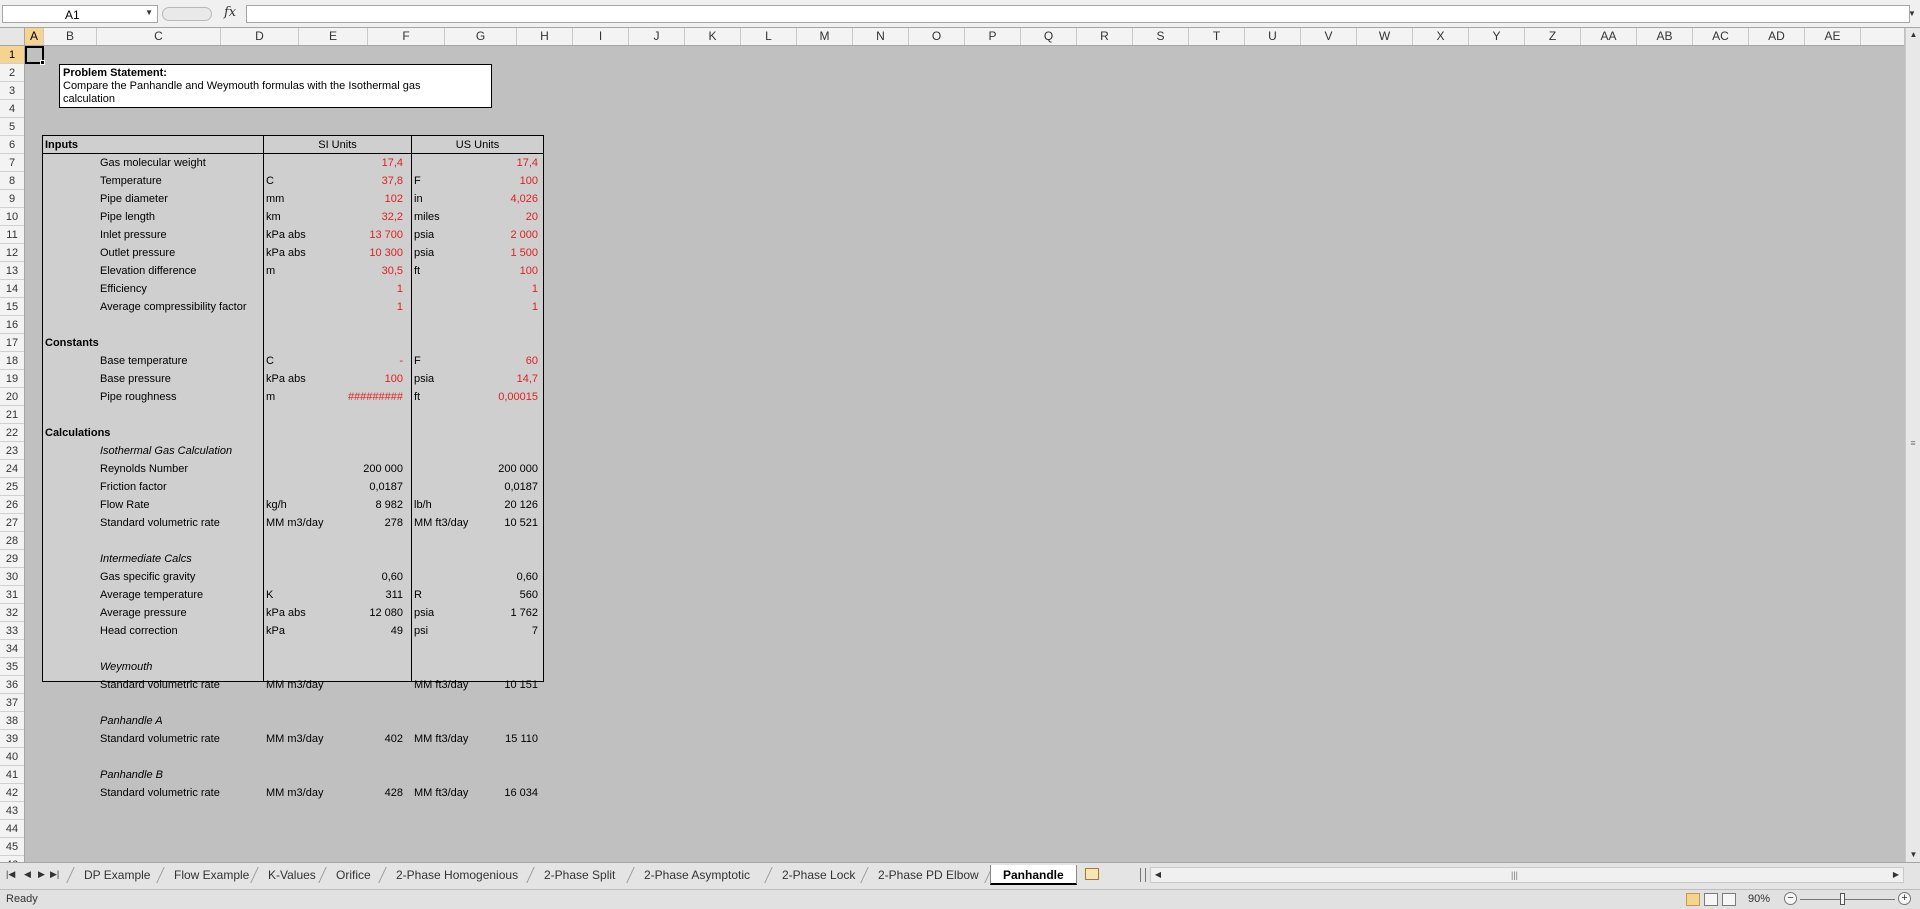  I want to click on row-header-3: 3, so click(12, 91).